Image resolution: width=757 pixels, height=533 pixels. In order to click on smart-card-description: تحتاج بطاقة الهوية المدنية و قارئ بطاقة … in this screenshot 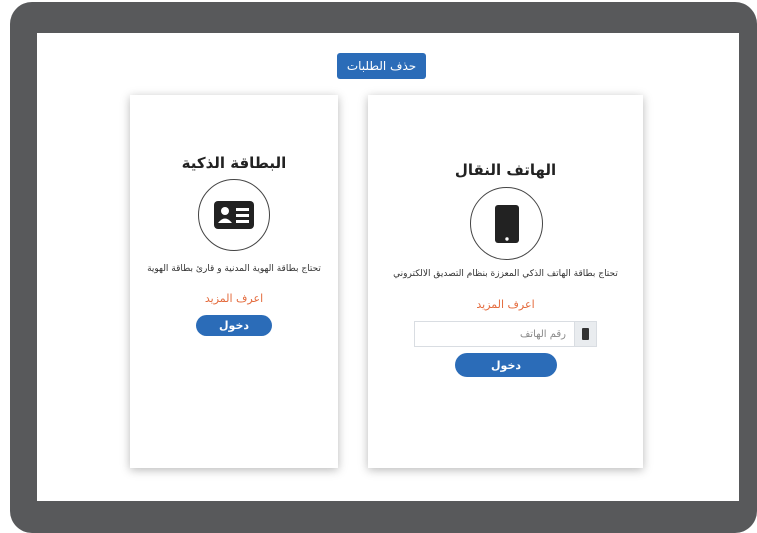, I will do `click(234, 269)`.